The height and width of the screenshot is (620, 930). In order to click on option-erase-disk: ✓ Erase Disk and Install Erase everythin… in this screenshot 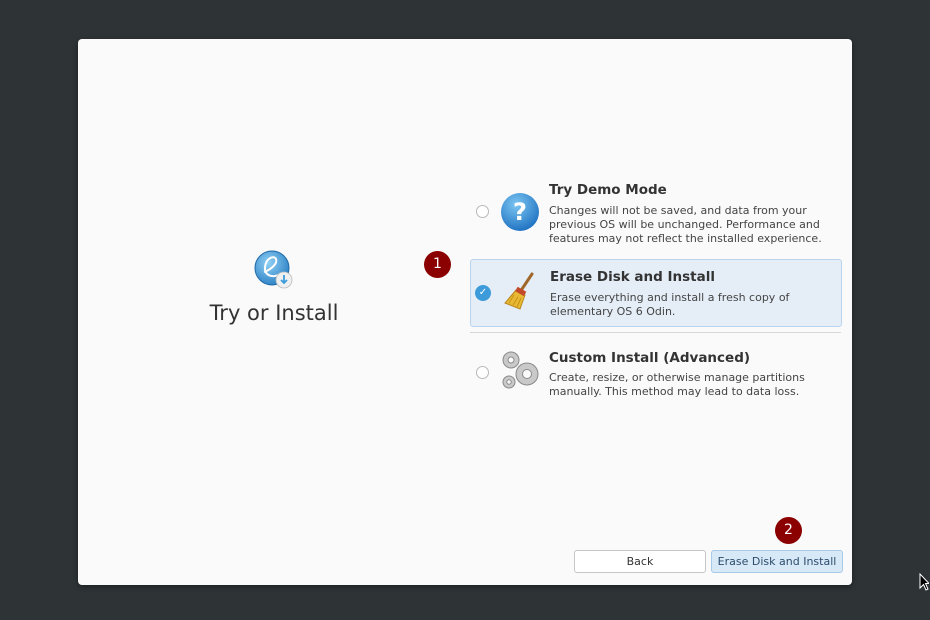, I will do `click(656, 293)`.